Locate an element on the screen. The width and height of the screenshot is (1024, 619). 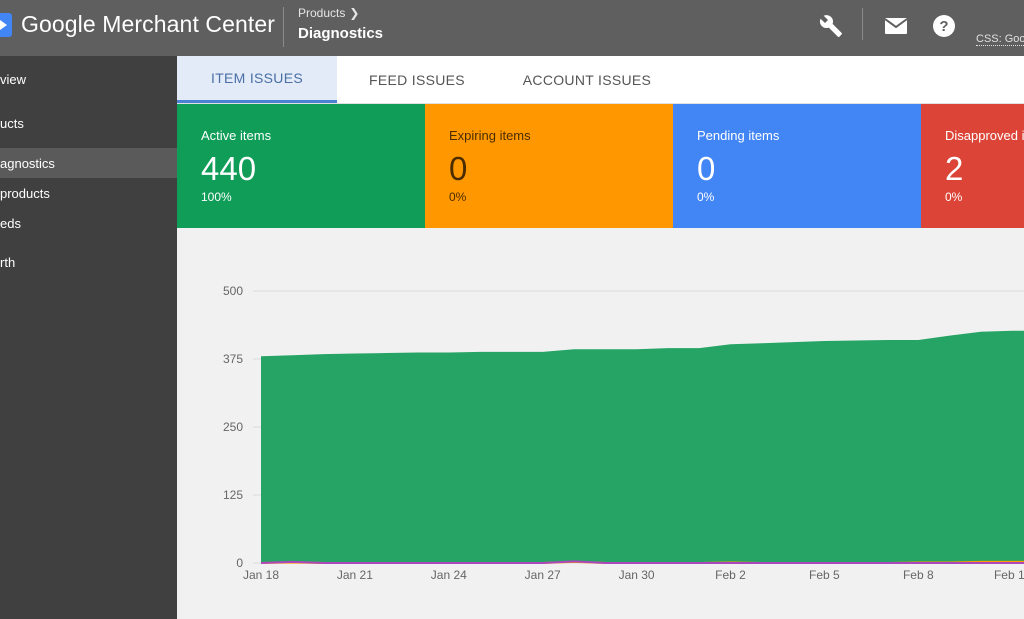
sidebar-item-label: products is located at coordinates (25, 193).